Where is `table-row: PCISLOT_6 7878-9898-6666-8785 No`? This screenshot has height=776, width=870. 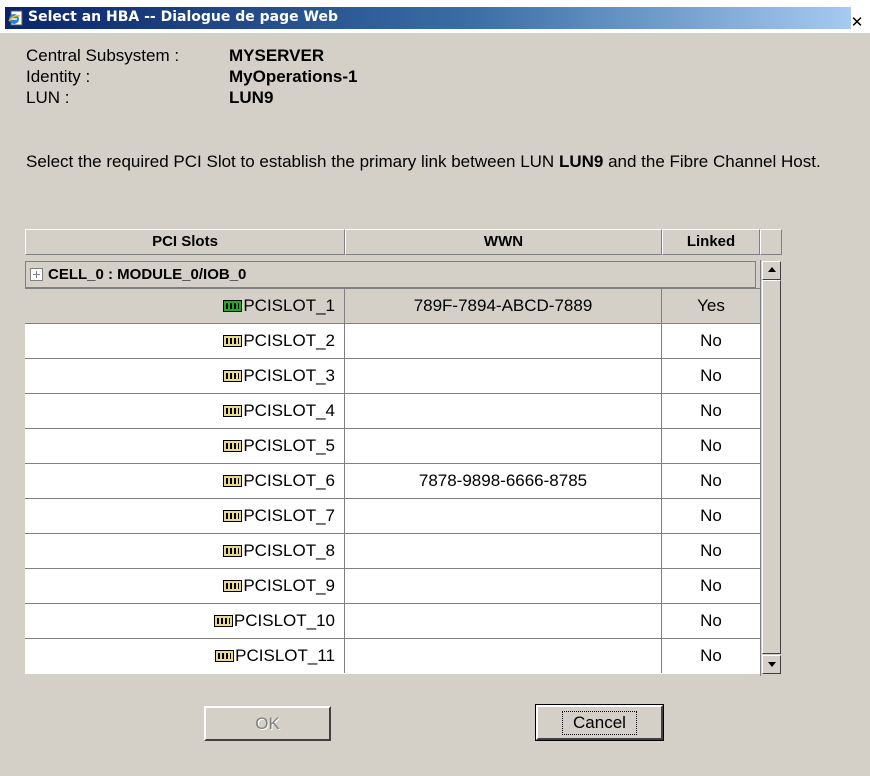 table-row: PCISLOT_6 7878-9898-6666-8785 No is located at coordinates (392, 481).